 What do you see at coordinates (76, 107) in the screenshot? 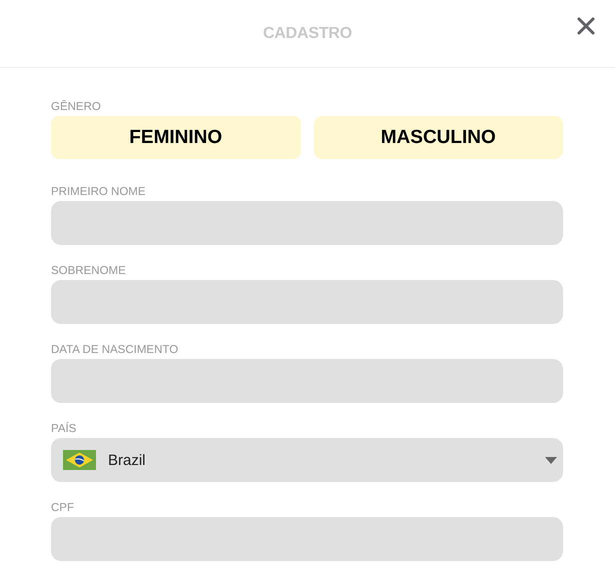
I see `field-label: GÊNERO` at bounding box center [76, 107].